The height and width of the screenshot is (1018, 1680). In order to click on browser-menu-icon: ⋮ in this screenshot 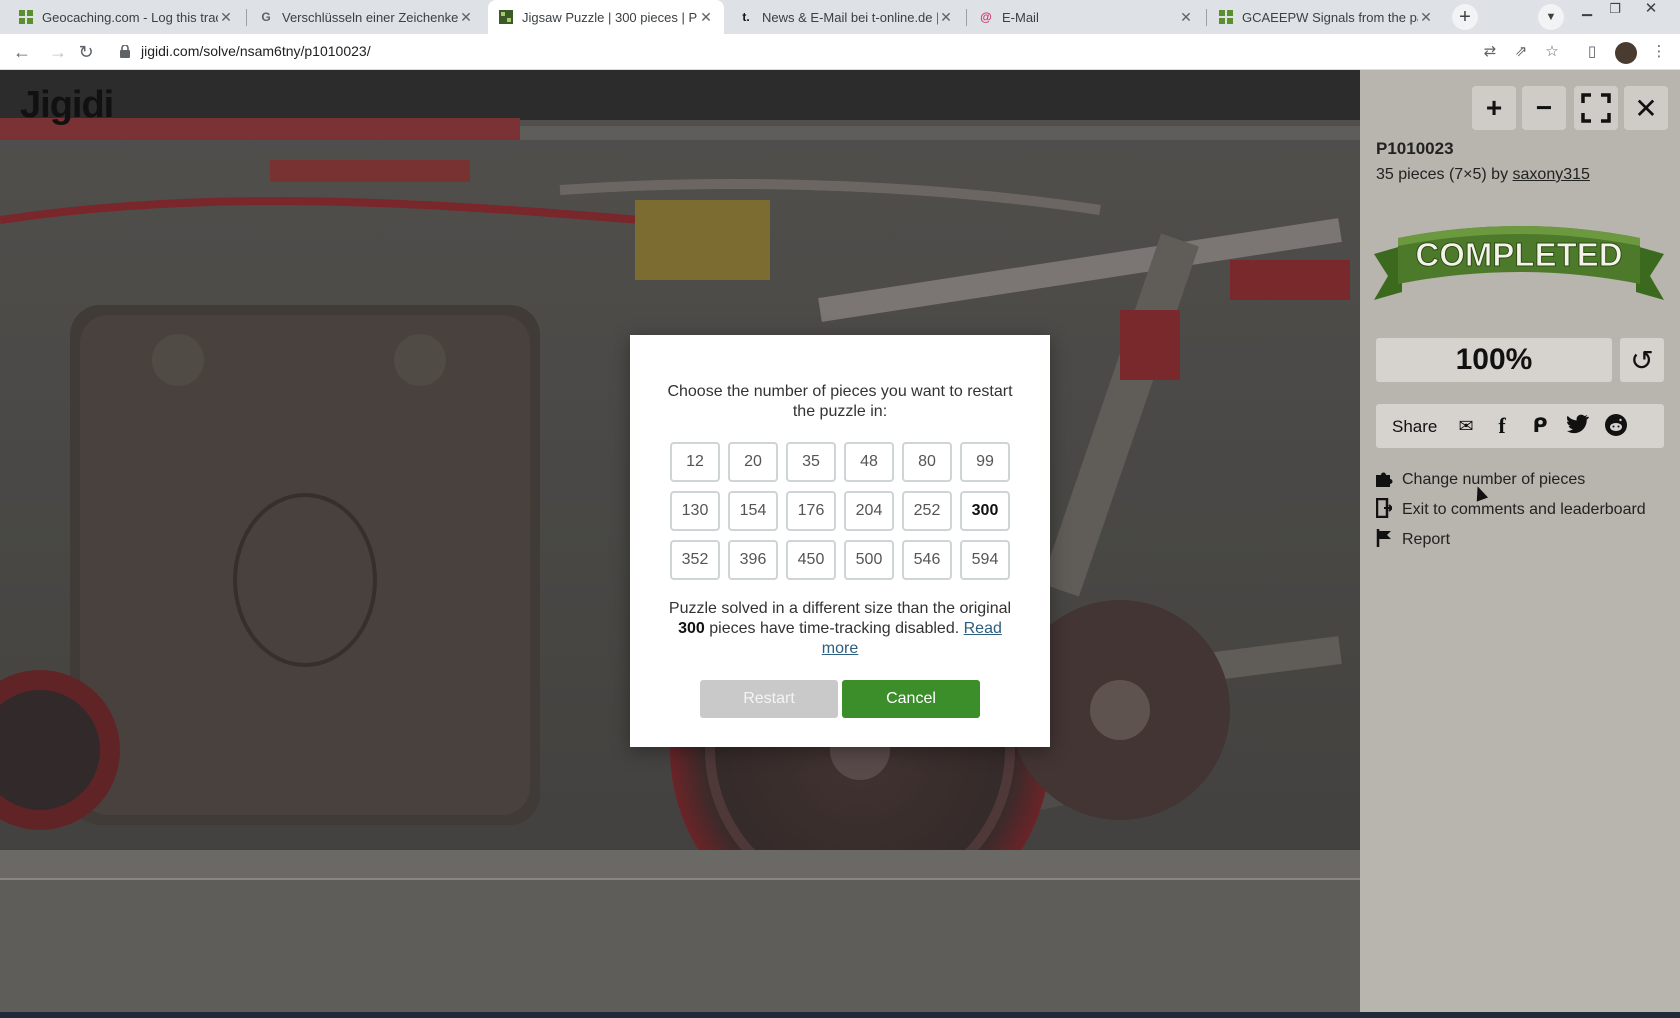, I will do `click(1659, 52)`.